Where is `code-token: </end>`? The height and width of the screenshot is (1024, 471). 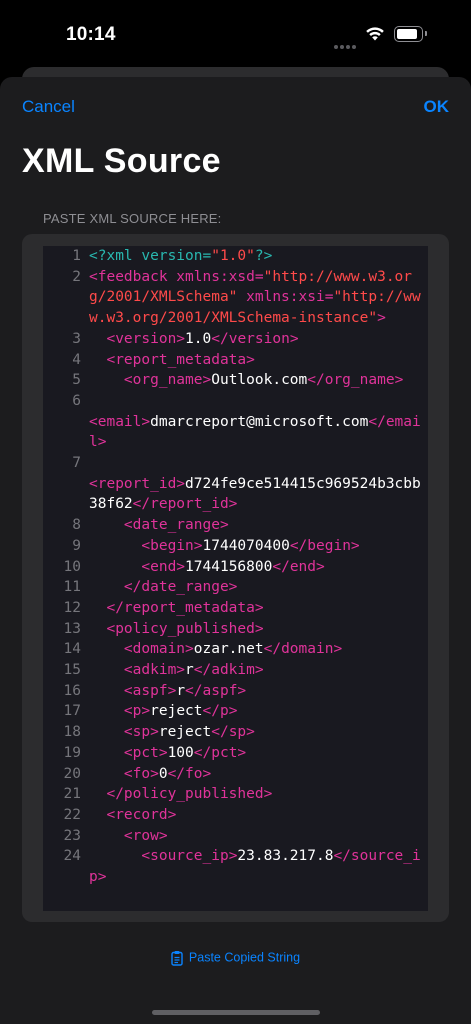 code-token: </end> is located at coordinates (298, 566).